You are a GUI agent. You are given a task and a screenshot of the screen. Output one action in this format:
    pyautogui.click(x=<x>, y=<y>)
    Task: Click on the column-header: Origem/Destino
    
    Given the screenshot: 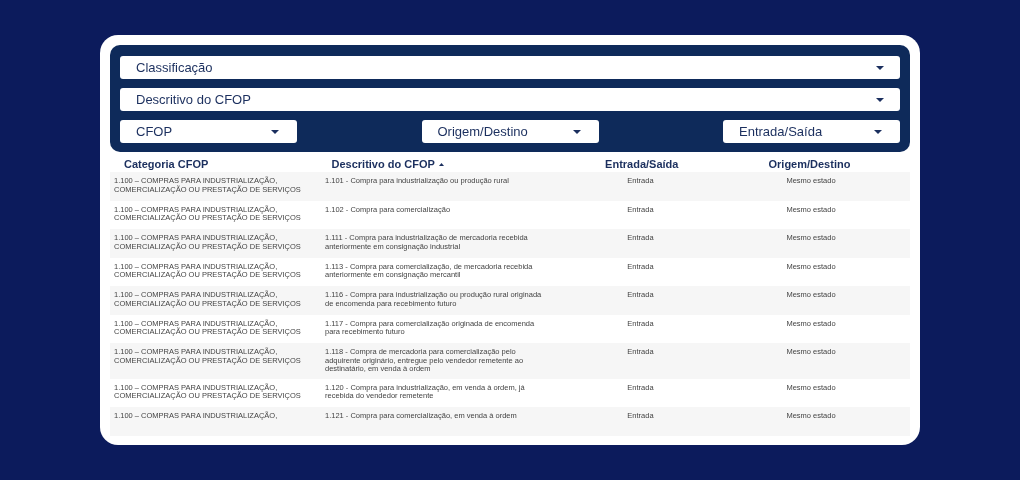 What is the action you would take?
    pyautogui.click(x=809, y=164)
    